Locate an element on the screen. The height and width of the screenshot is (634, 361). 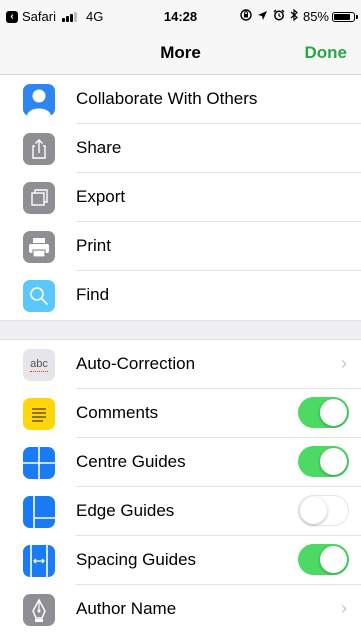
list-item-label: Share is located at coordinates (99, 147).